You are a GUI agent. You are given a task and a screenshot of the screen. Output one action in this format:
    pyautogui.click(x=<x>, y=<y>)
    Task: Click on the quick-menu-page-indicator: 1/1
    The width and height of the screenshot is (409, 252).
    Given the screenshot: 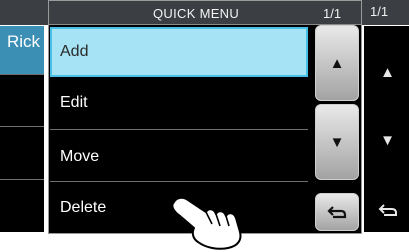 What is the action you would take?
    pyautogui.click(x=332, y=13)
    